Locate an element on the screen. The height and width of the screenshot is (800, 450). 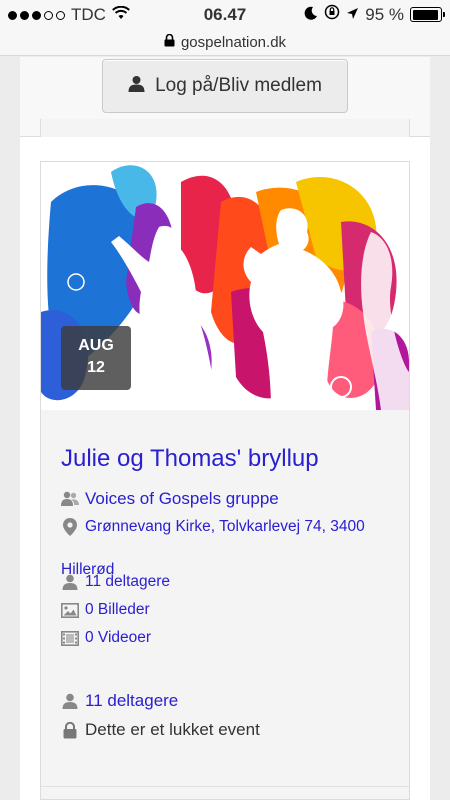
event-photos-link: 0 Billeder is located at coordinates (117, 610).